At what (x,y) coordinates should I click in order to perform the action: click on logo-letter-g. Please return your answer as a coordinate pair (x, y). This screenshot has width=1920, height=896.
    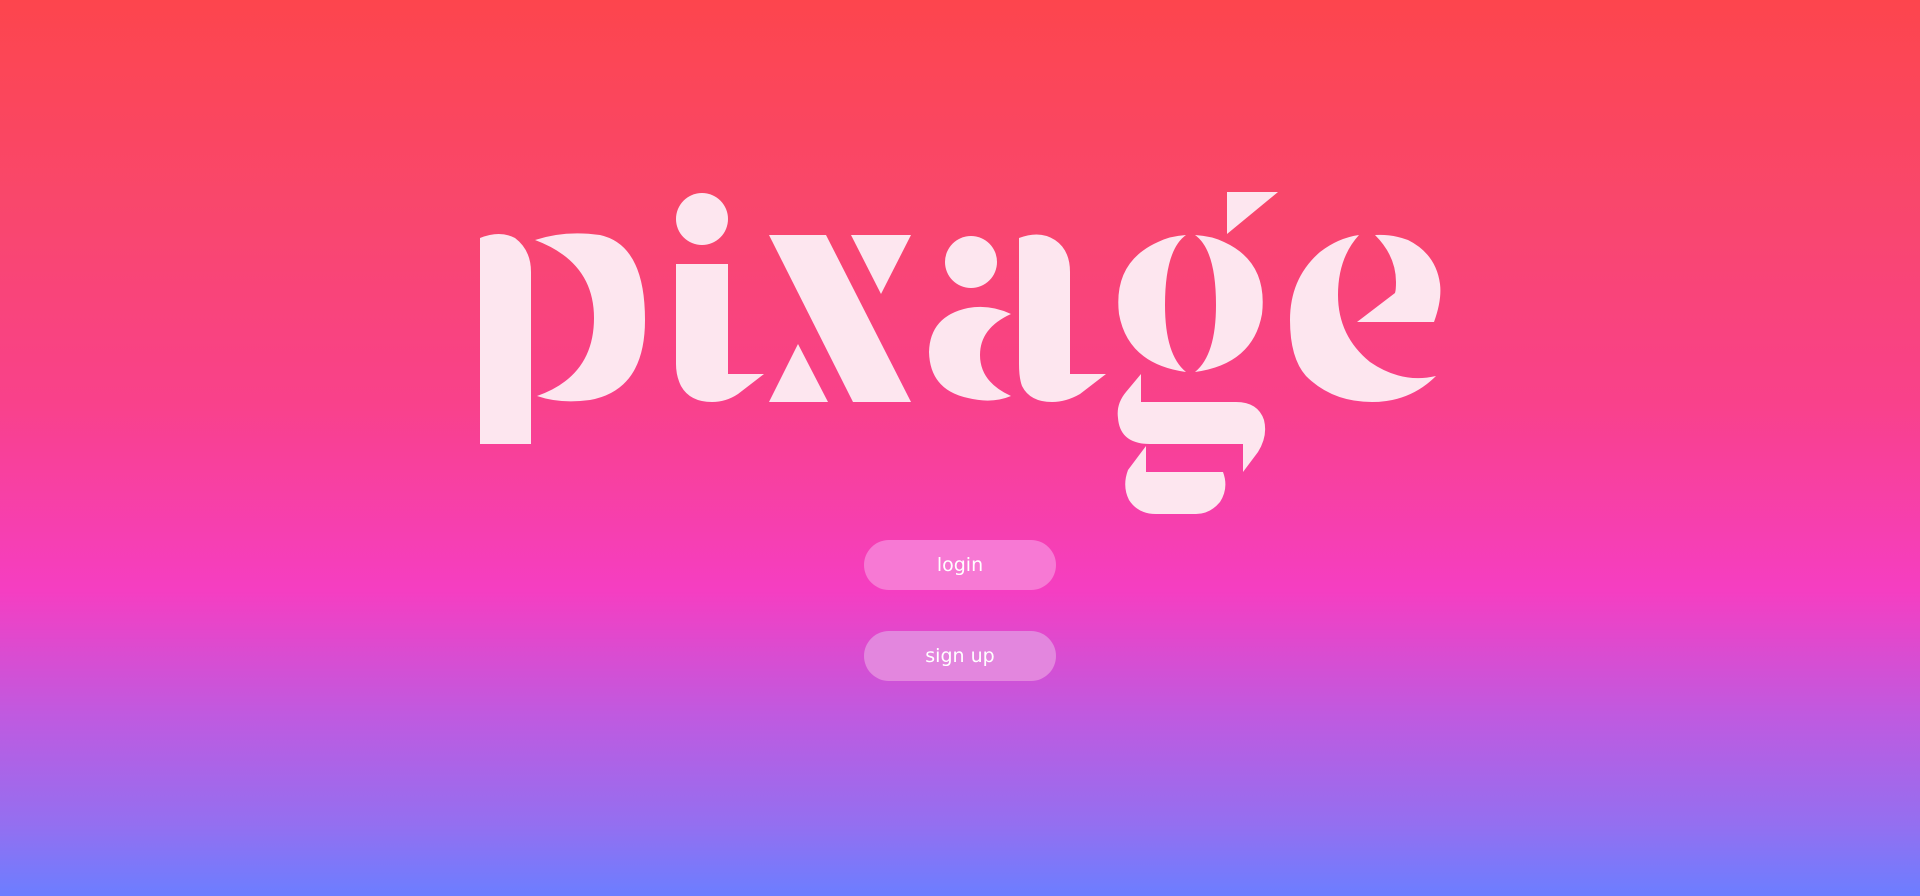
    Looking at the image, I should click on (1197, 353).